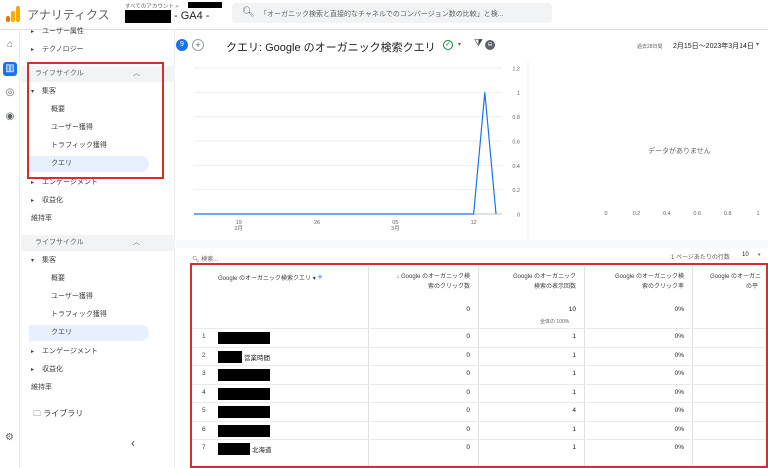 Image resolution: width=768 pixels, height=468 pixels. I want to click on nav-item-acquisition-2: ▾ 集客, so click(98, 261).